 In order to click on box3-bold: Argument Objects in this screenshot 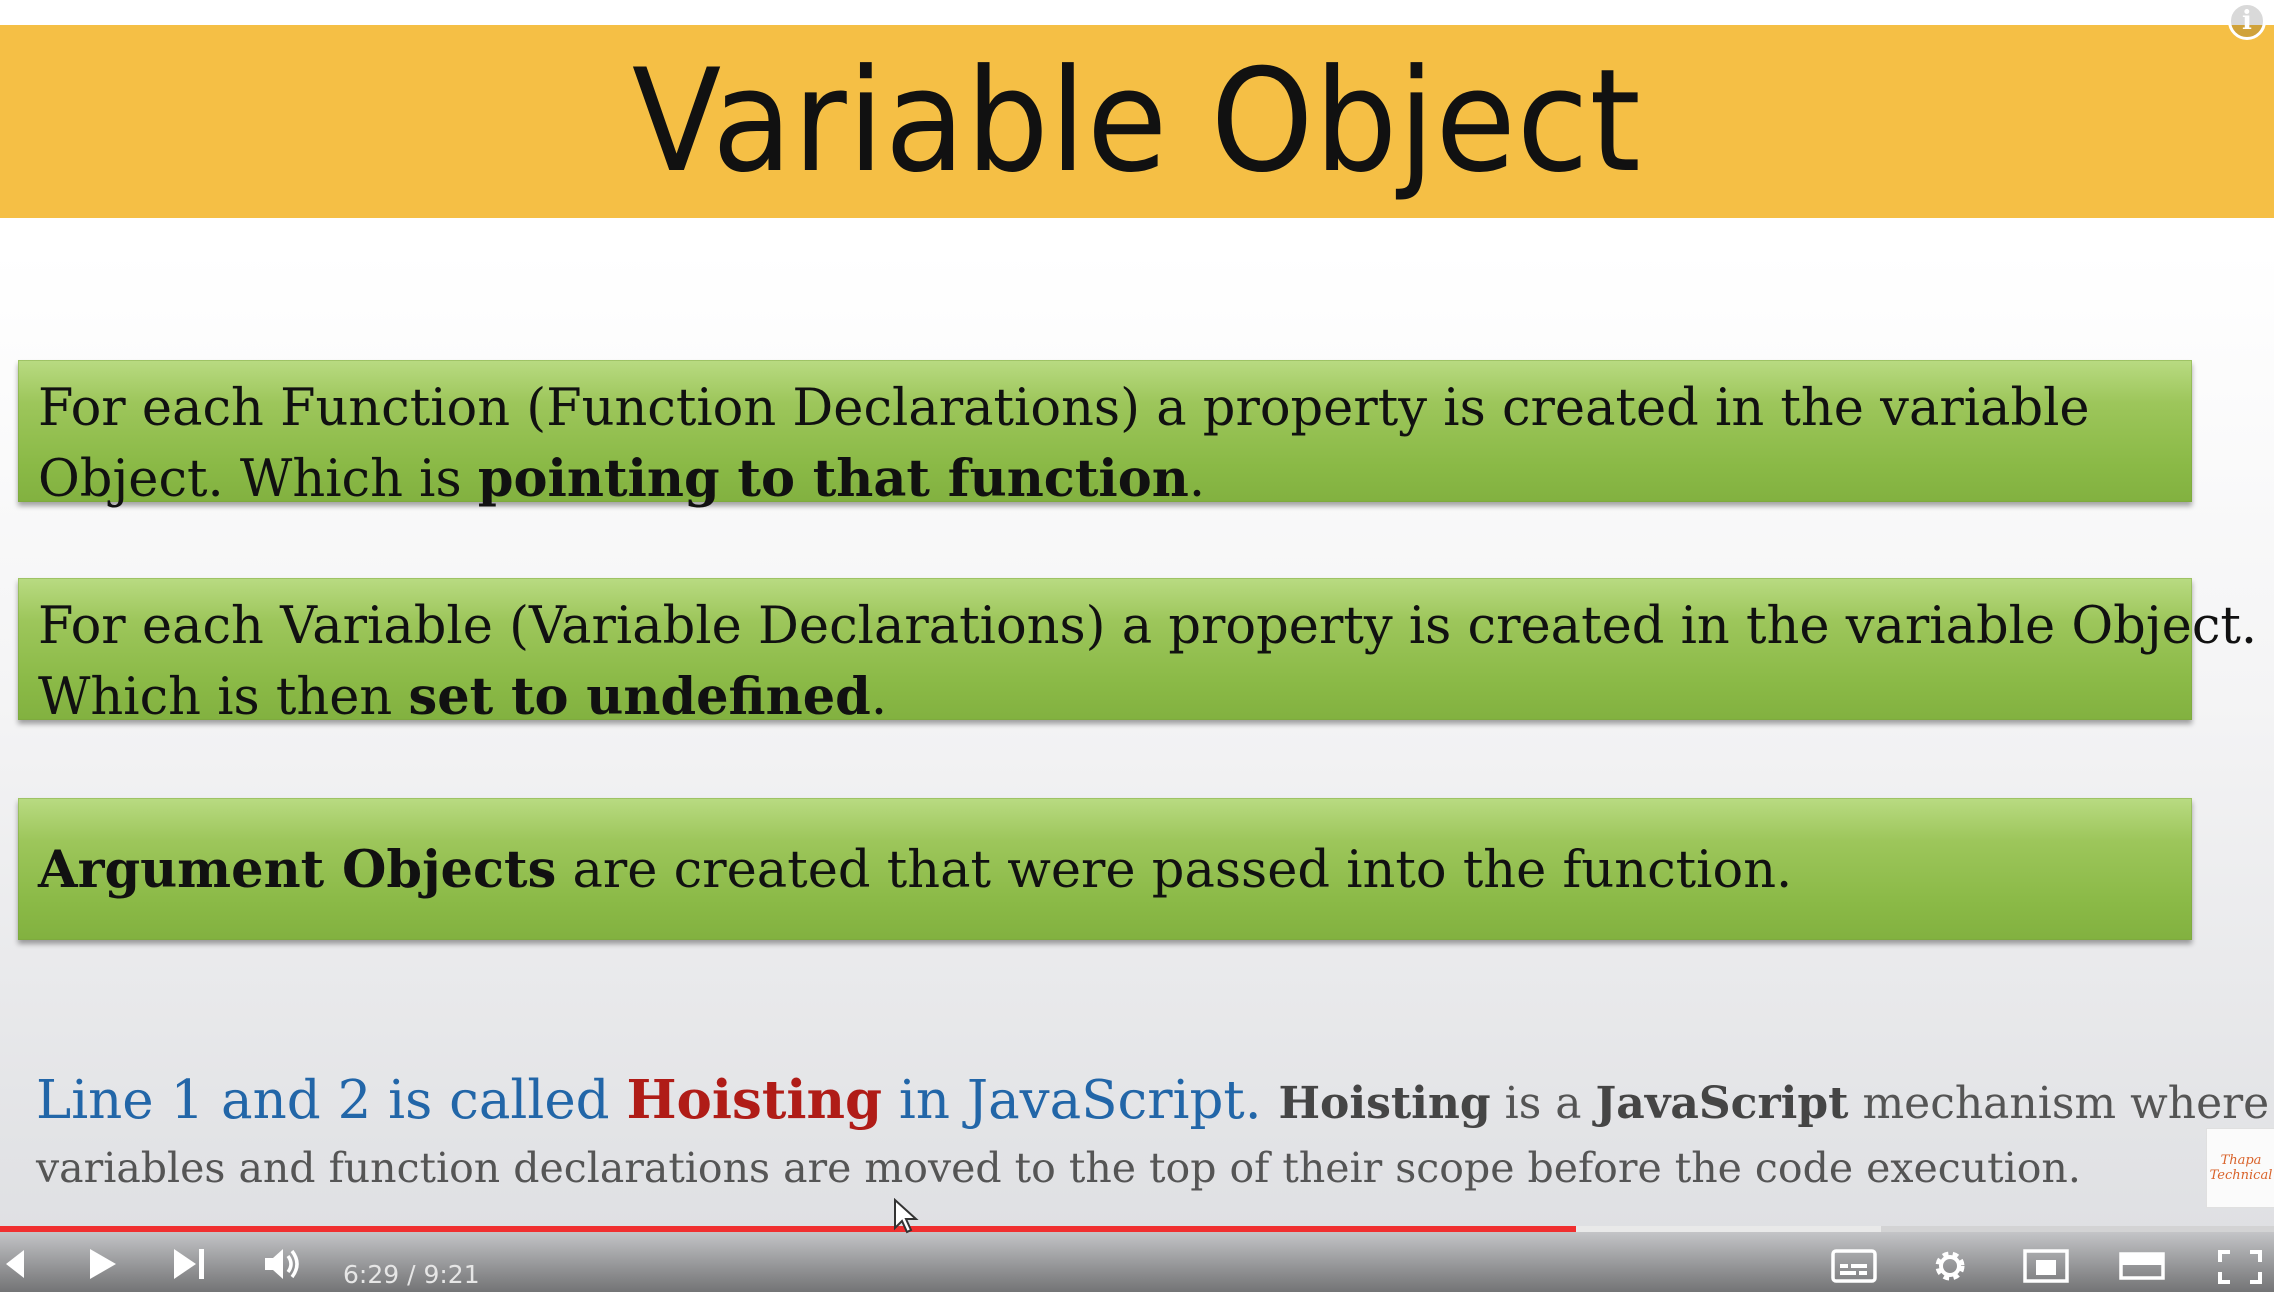, I will do `click(297, 870)`.